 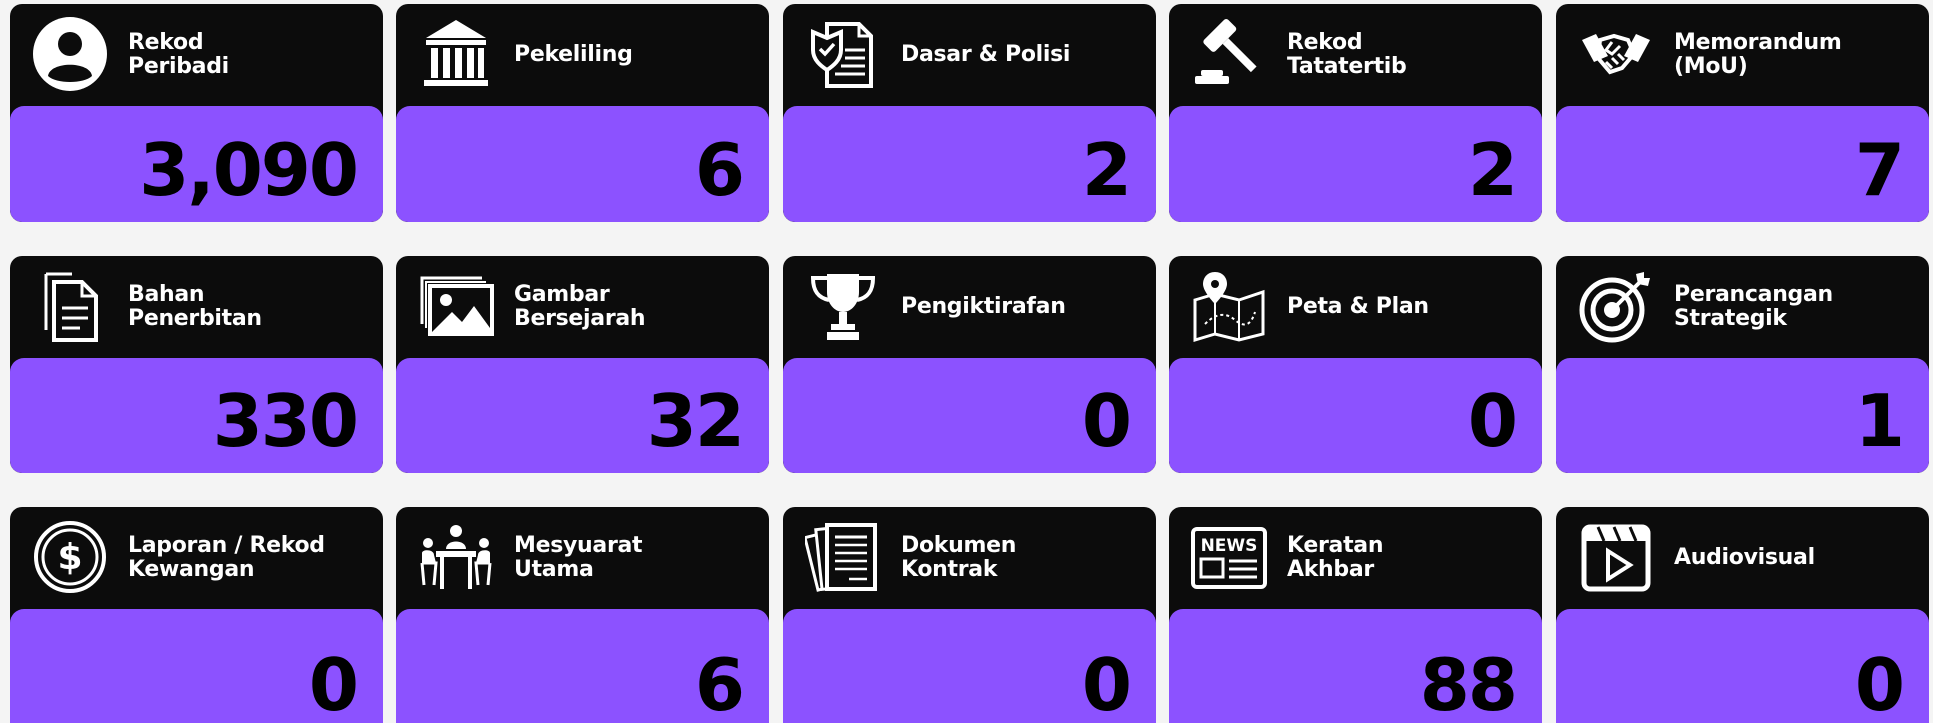 I want to click on card-header: Dokumen Kontrak, so click(x=969, y=558).